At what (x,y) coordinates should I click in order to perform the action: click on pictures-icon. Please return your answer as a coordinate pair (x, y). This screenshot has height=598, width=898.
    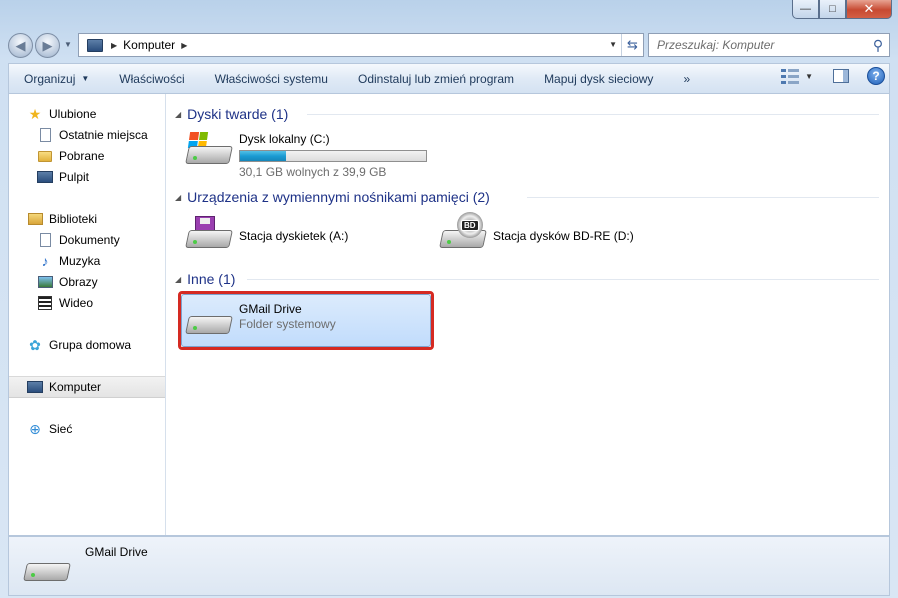
    Looking at the image, I should click on (45, 282).